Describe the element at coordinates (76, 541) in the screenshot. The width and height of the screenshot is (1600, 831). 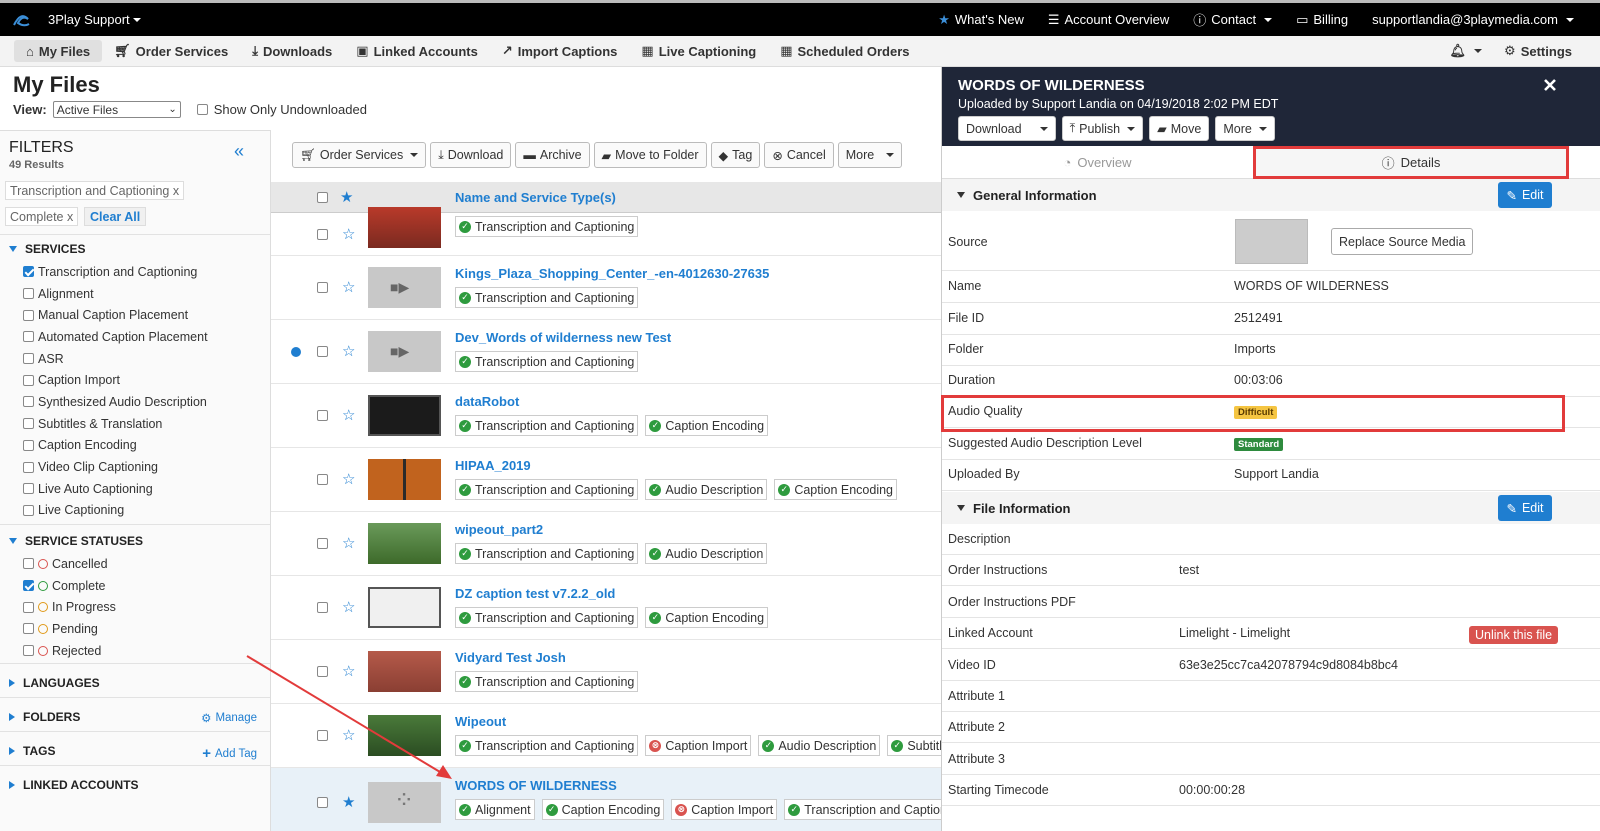
I see `statuses-section-toggle: SERVICE STATUSES` at that location.